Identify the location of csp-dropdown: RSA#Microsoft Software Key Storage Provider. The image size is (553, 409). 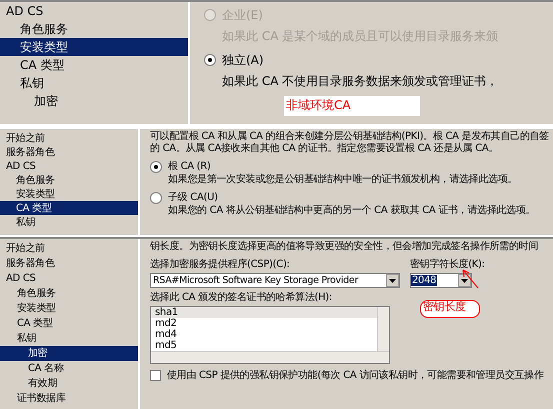
(275, 280).